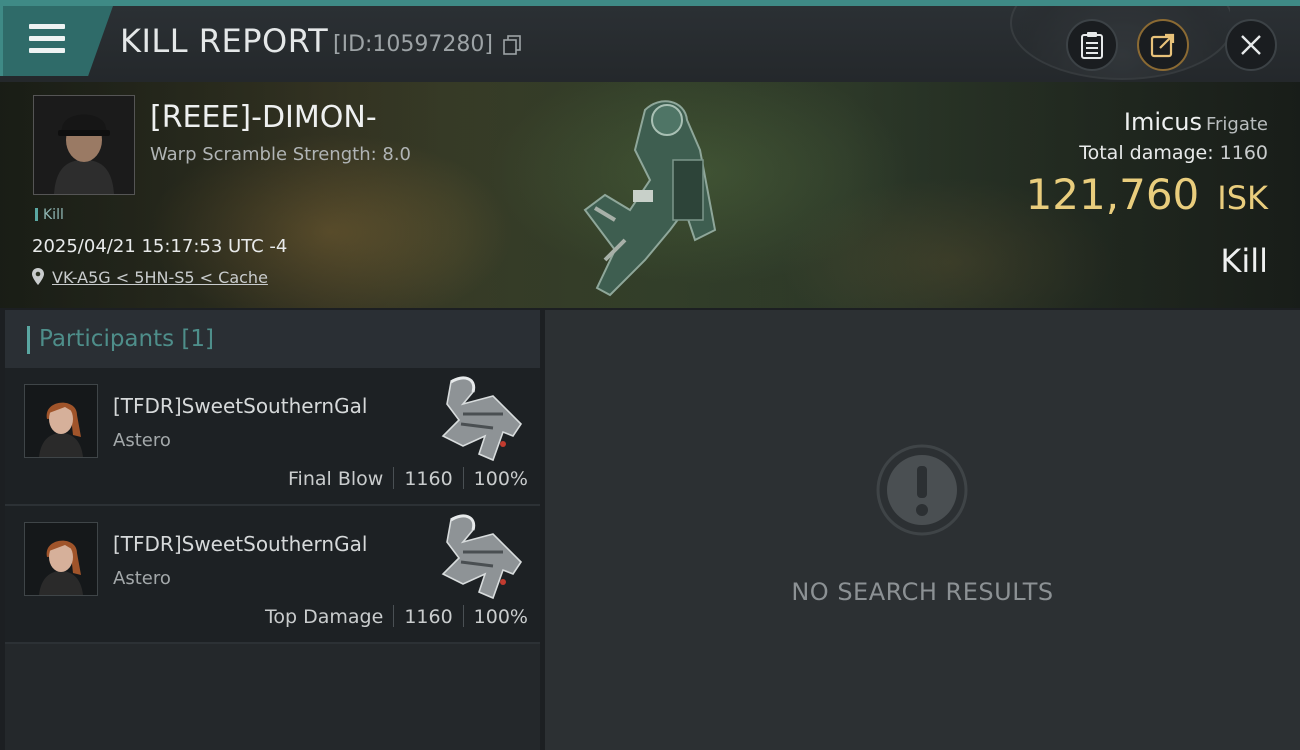  I want to click on isk-amount: 121,760, so click(1112, 194).